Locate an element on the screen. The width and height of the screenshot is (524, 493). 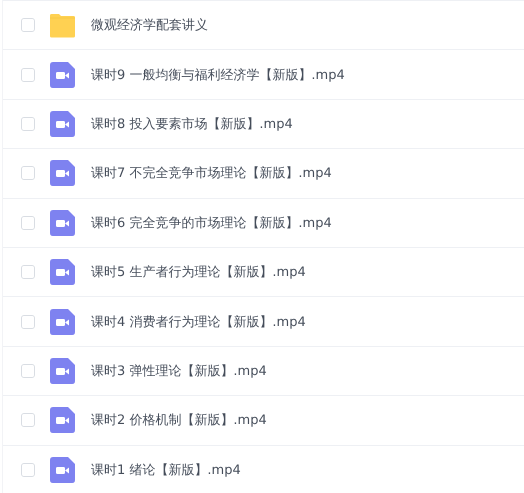
file-name: 课时9 一般均衡与福利经济学【新版】.mp4 is located at coordinates (218, 75).